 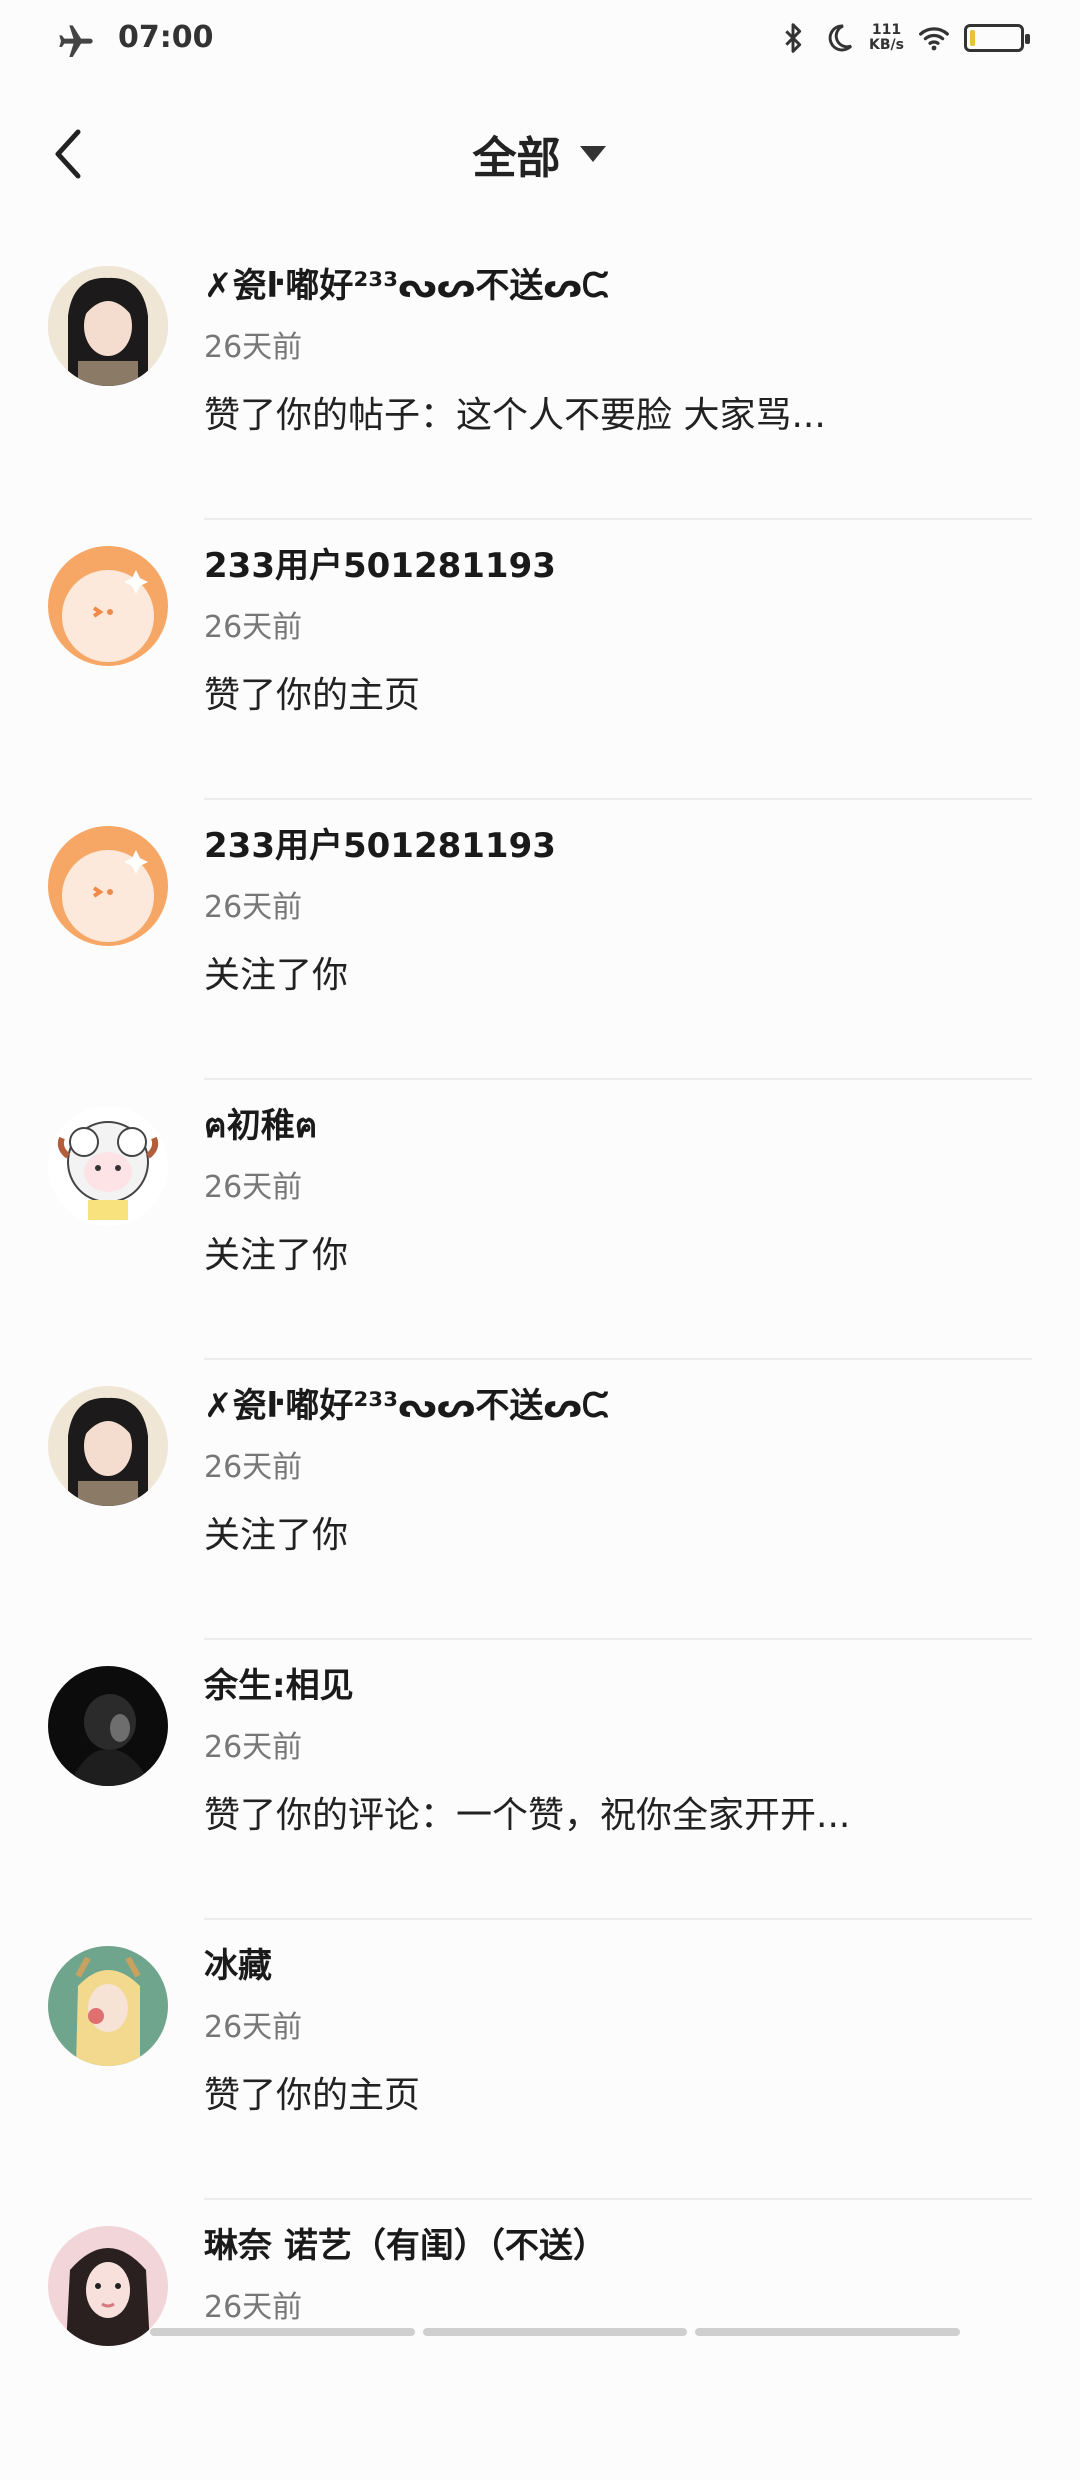 What do you see at coordinates (555, 2332) in the screenshot?
I see `bottom-scroll-indicator` at bounding box center [555, 2332].